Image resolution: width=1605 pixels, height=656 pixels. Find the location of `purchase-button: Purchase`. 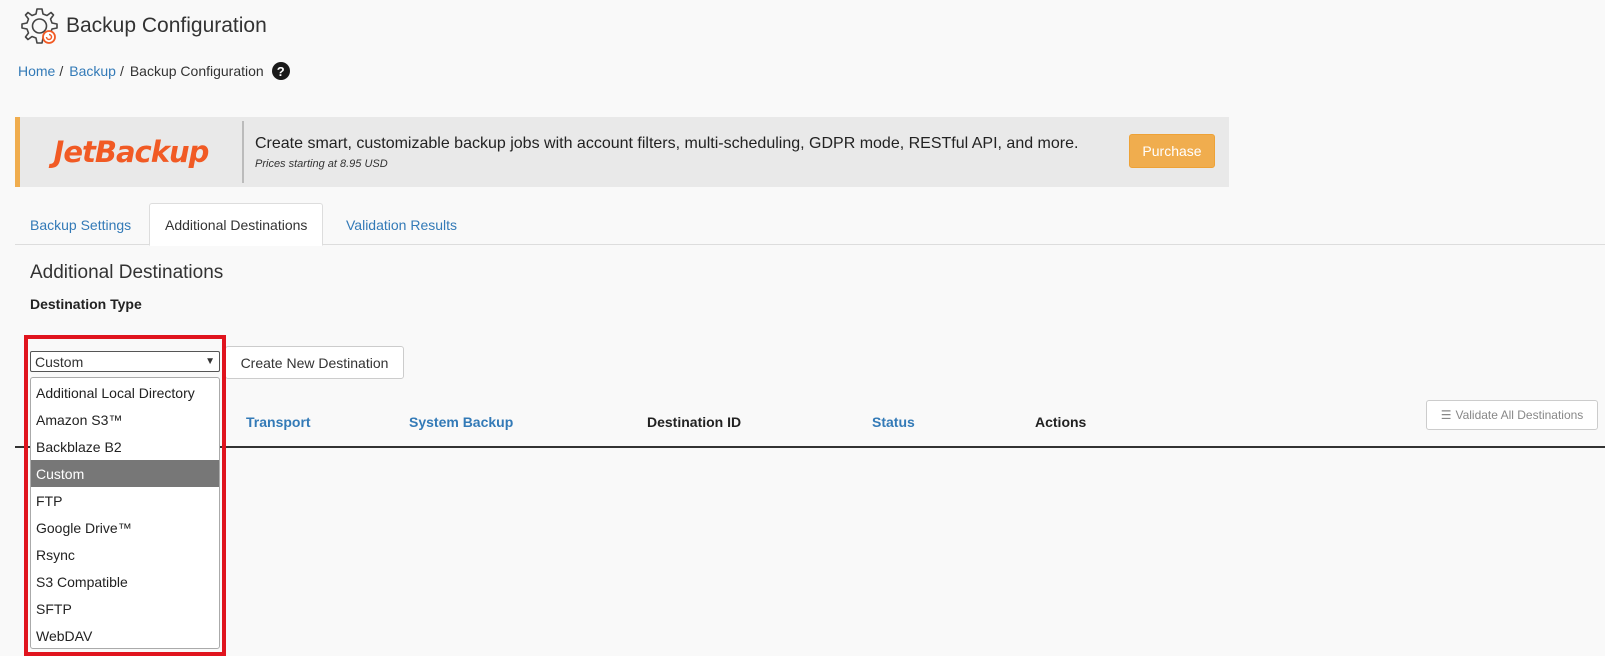

purchase-button: Purchase is located at coordinates (1172, 151).